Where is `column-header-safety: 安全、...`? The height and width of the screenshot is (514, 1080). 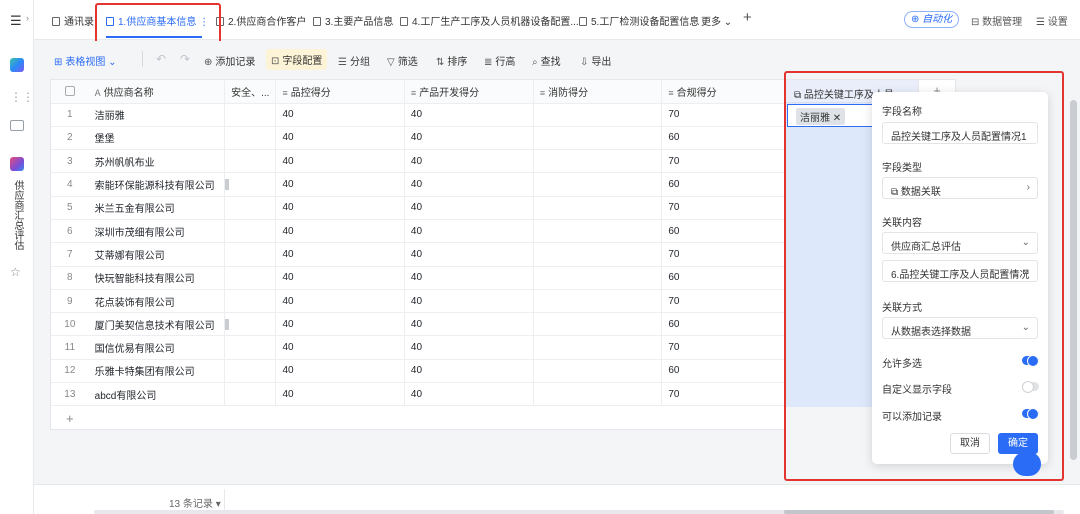
column-header-safety: 安全、... is located at coordinates (250, 92).